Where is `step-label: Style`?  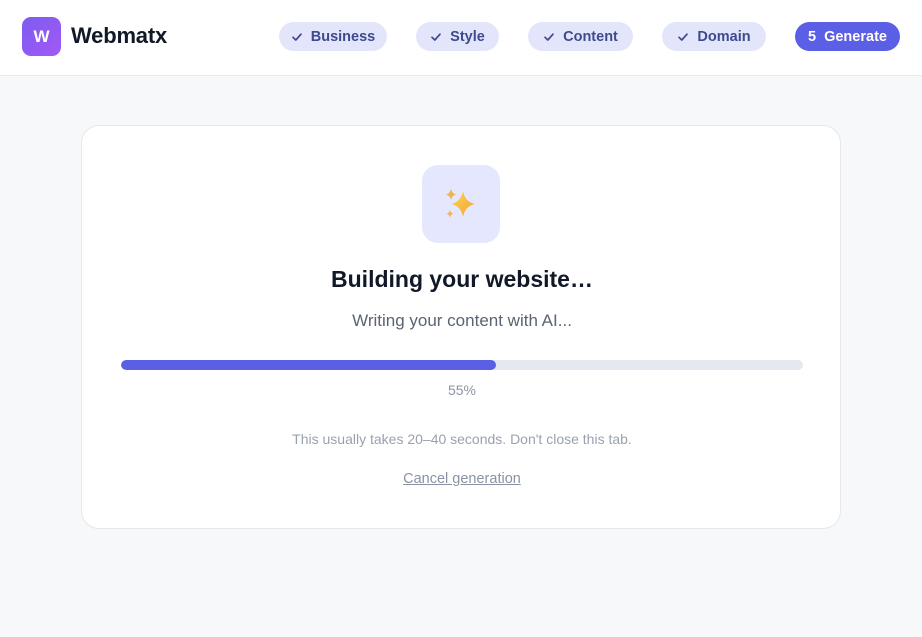
step-label: Style is located at coordinates (467, 36).